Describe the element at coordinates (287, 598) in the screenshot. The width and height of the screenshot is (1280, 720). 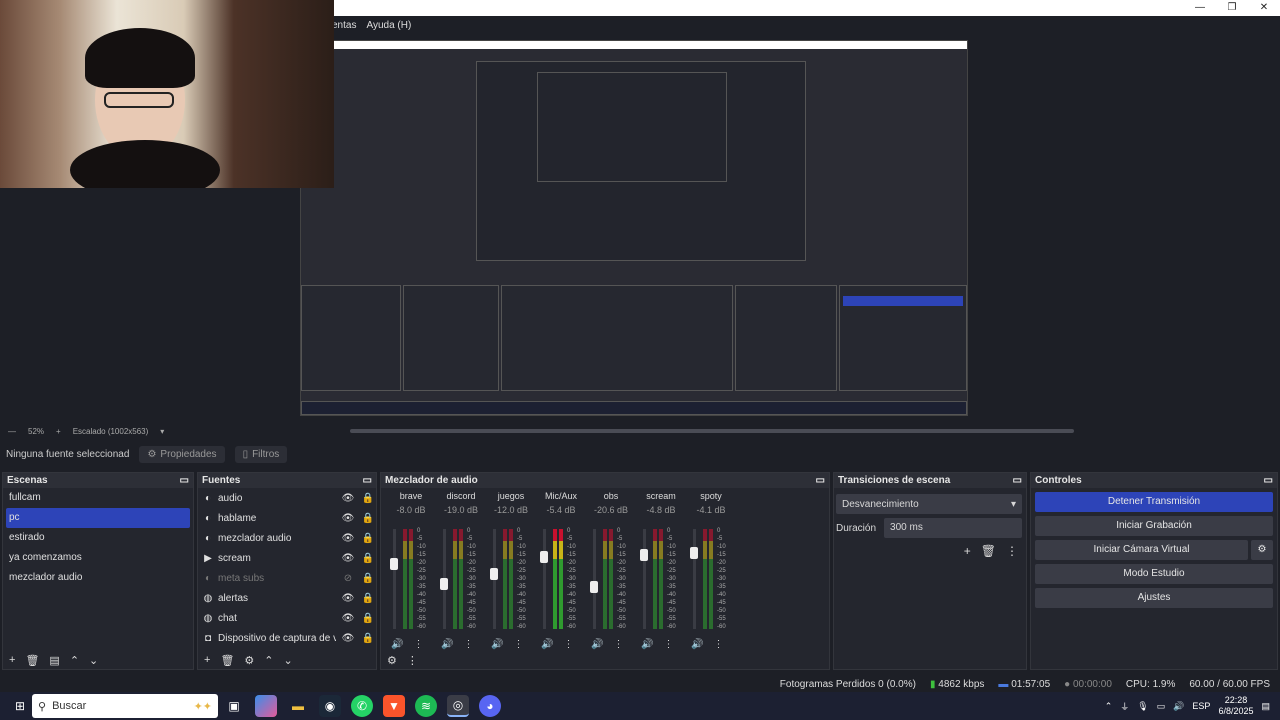
I see `source-item: ◍ alertas 👁 🔒` at that location.